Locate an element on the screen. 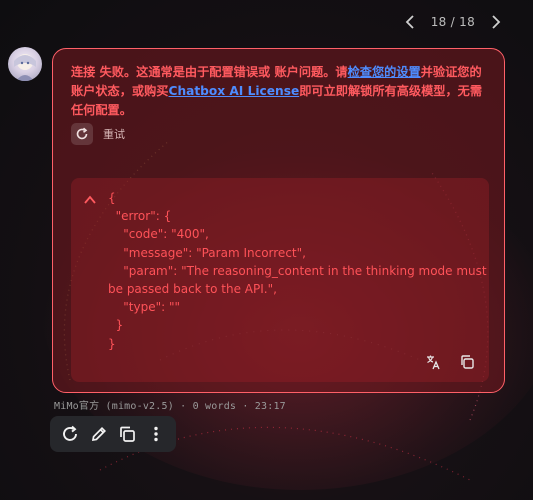  retry-label: 重试 is located at coordinates (114, 134).